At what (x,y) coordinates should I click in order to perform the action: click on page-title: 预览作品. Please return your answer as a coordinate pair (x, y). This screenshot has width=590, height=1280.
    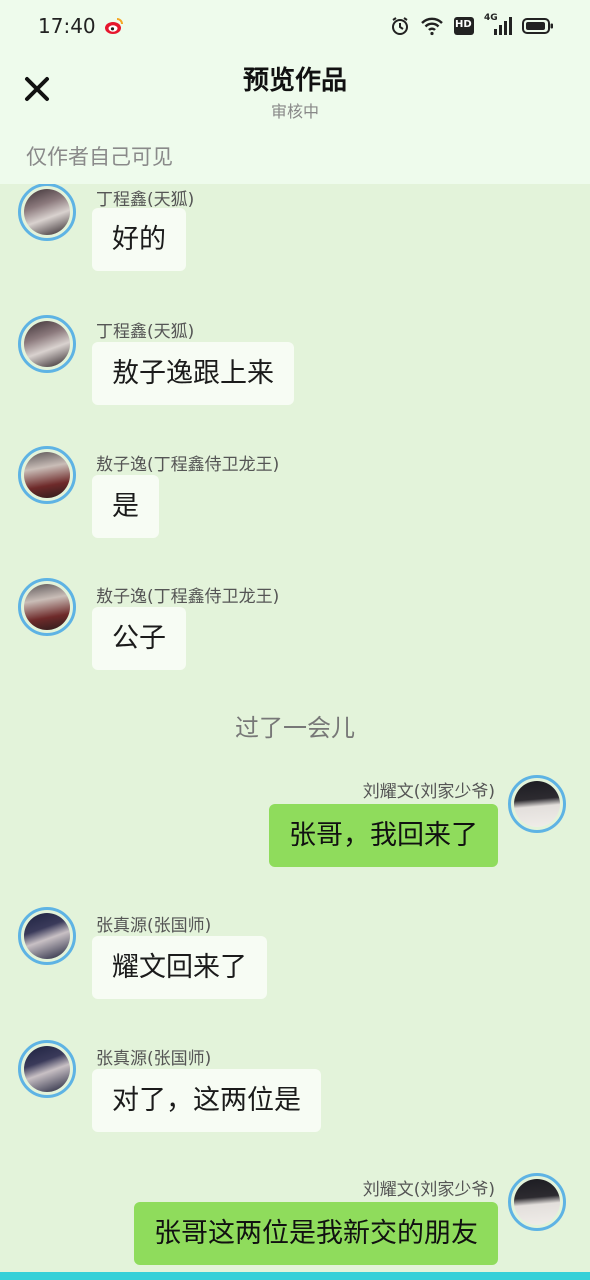
    Looking at the image, I should click on (294, 81).